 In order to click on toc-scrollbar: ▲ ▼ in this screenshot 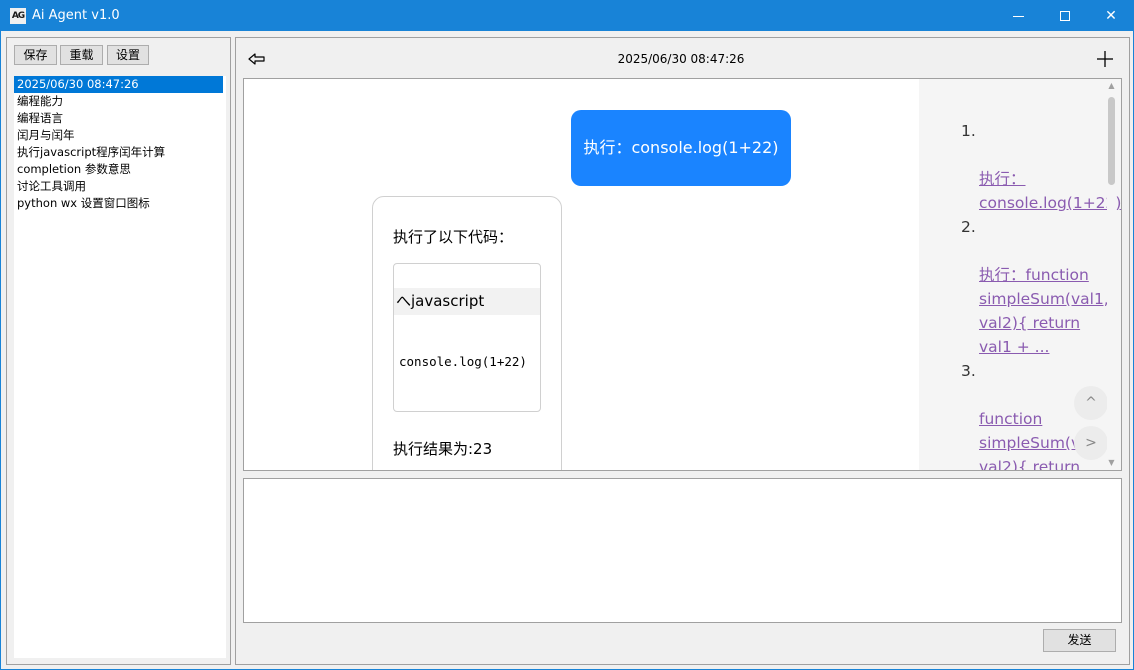, I will do `click(1111, 274)`.